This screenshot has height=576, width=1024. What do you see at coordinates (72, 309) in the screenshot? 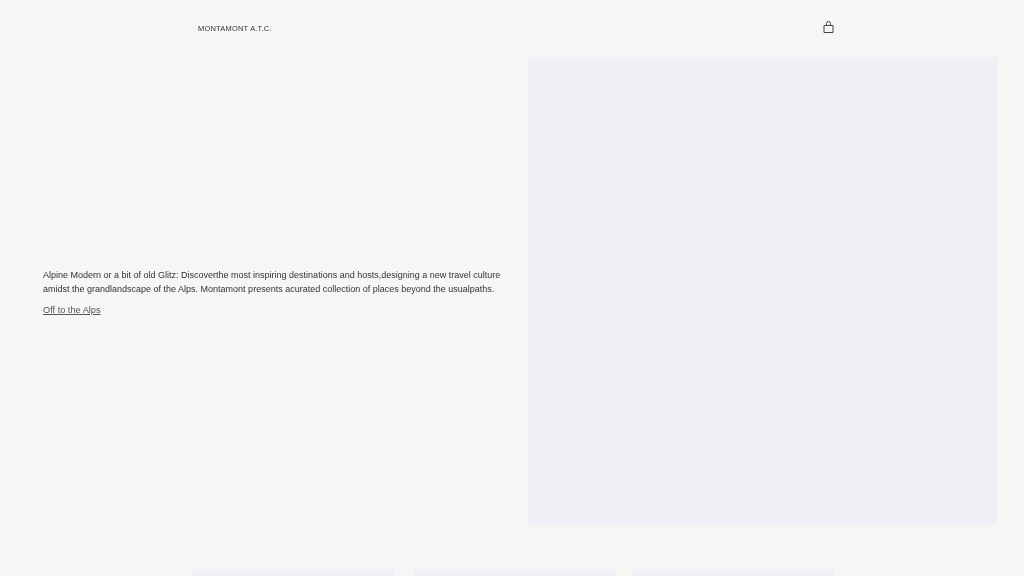
I see `alps-link: Off to the Alps` at bounding box center [72, 309].